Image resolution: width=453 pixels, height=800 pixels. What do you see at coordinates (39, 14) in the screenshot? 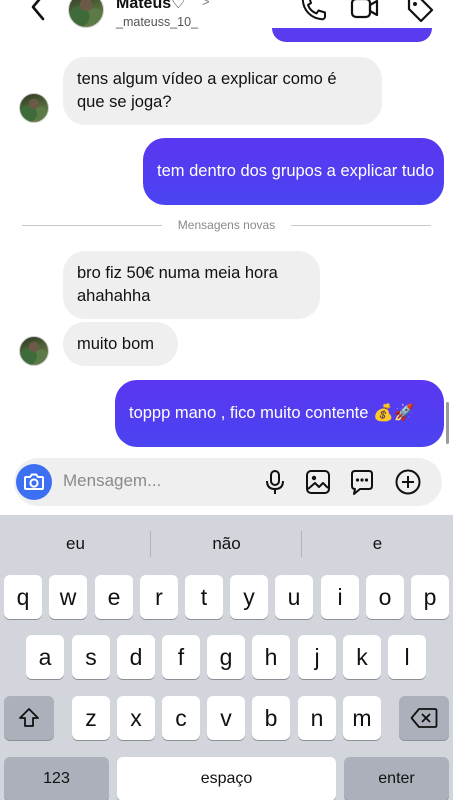
I see `back-chevron-icon` at bounding box center [39, 14].